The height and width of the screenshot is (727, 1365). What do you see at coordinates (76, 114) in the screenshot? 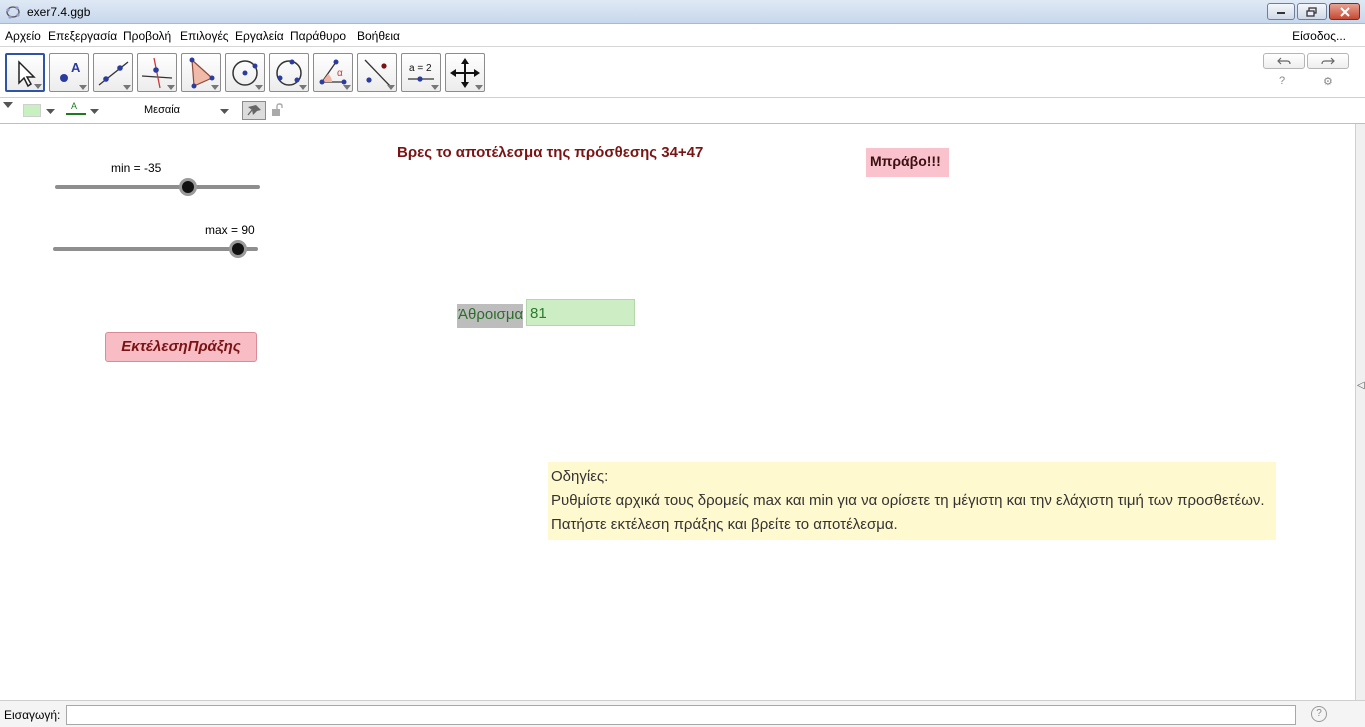
I see `text-color-underline` at bounding box center [76, 114].